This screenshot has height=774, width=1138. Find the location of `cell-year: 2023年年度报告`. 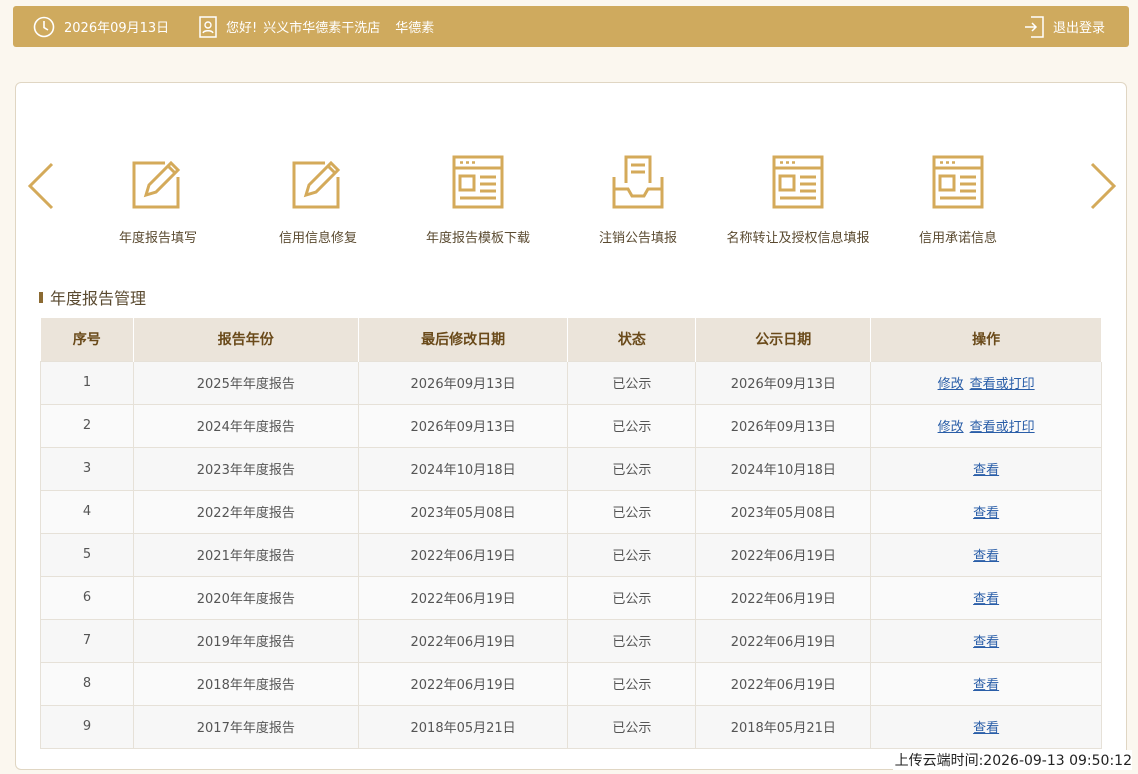

cell-year: 2023年年度报告 is located at coordinates (245, 468).